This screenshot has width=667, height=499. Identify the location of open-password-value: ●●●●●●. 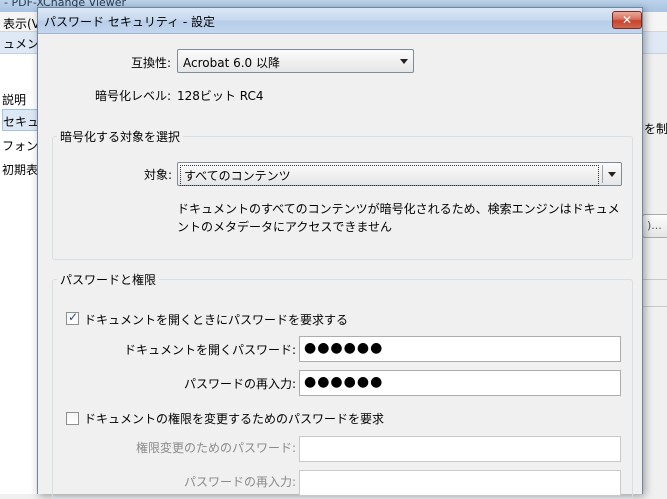
(344, 348).